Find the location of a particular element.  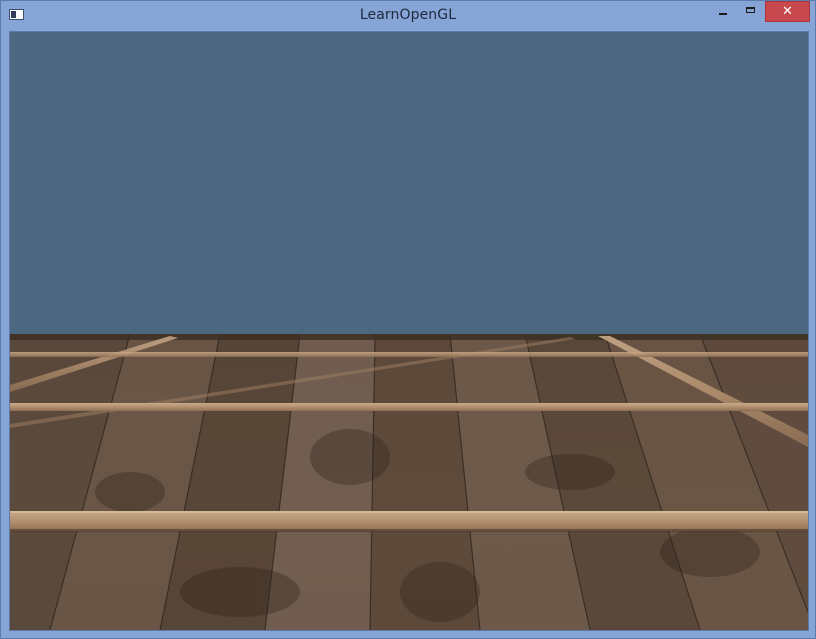

close-icon: ✕ is located at coordinates (787, 11).